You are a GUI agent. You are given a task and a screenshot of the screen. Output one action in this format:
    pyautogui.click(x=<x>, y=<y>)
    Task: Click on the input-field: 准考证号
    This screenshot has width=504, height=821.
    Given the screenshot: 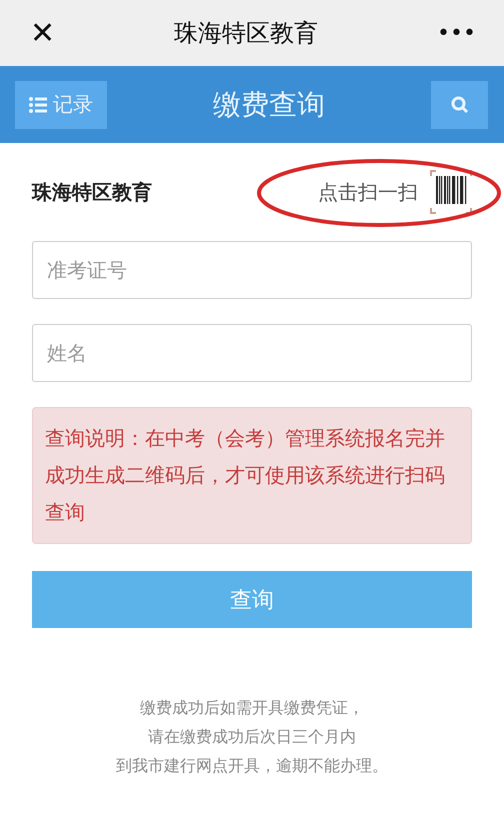 What is the action you would take?
    pyautogui.click(x=252, y=270)
    